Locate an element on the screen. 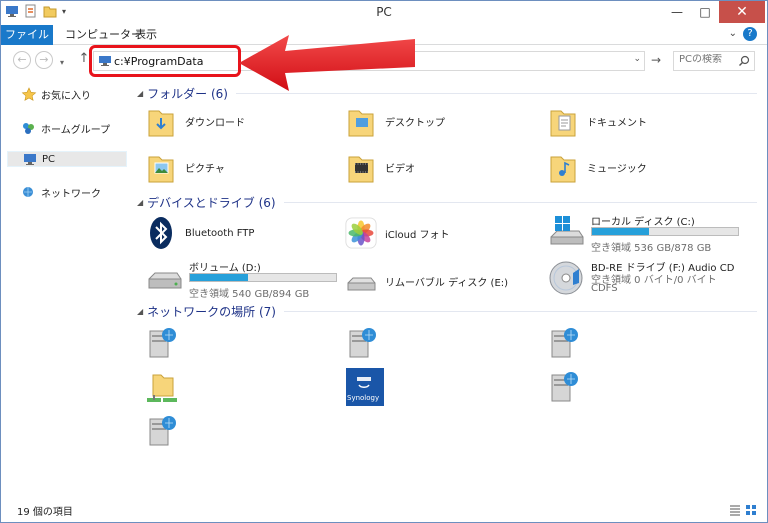  annotation-highlight-box is located at coordinates (165, 61).